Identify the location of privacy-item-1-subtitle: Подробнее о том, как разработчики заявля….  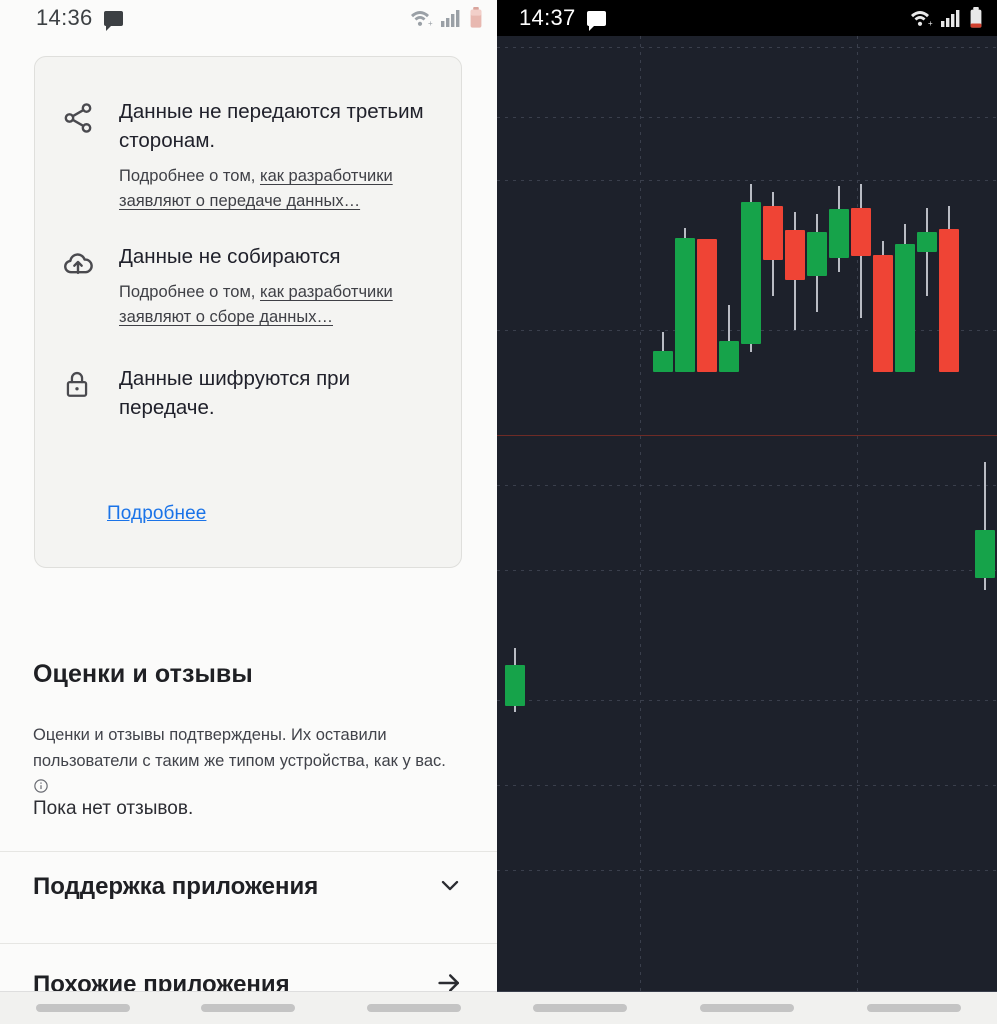
(279, 305).